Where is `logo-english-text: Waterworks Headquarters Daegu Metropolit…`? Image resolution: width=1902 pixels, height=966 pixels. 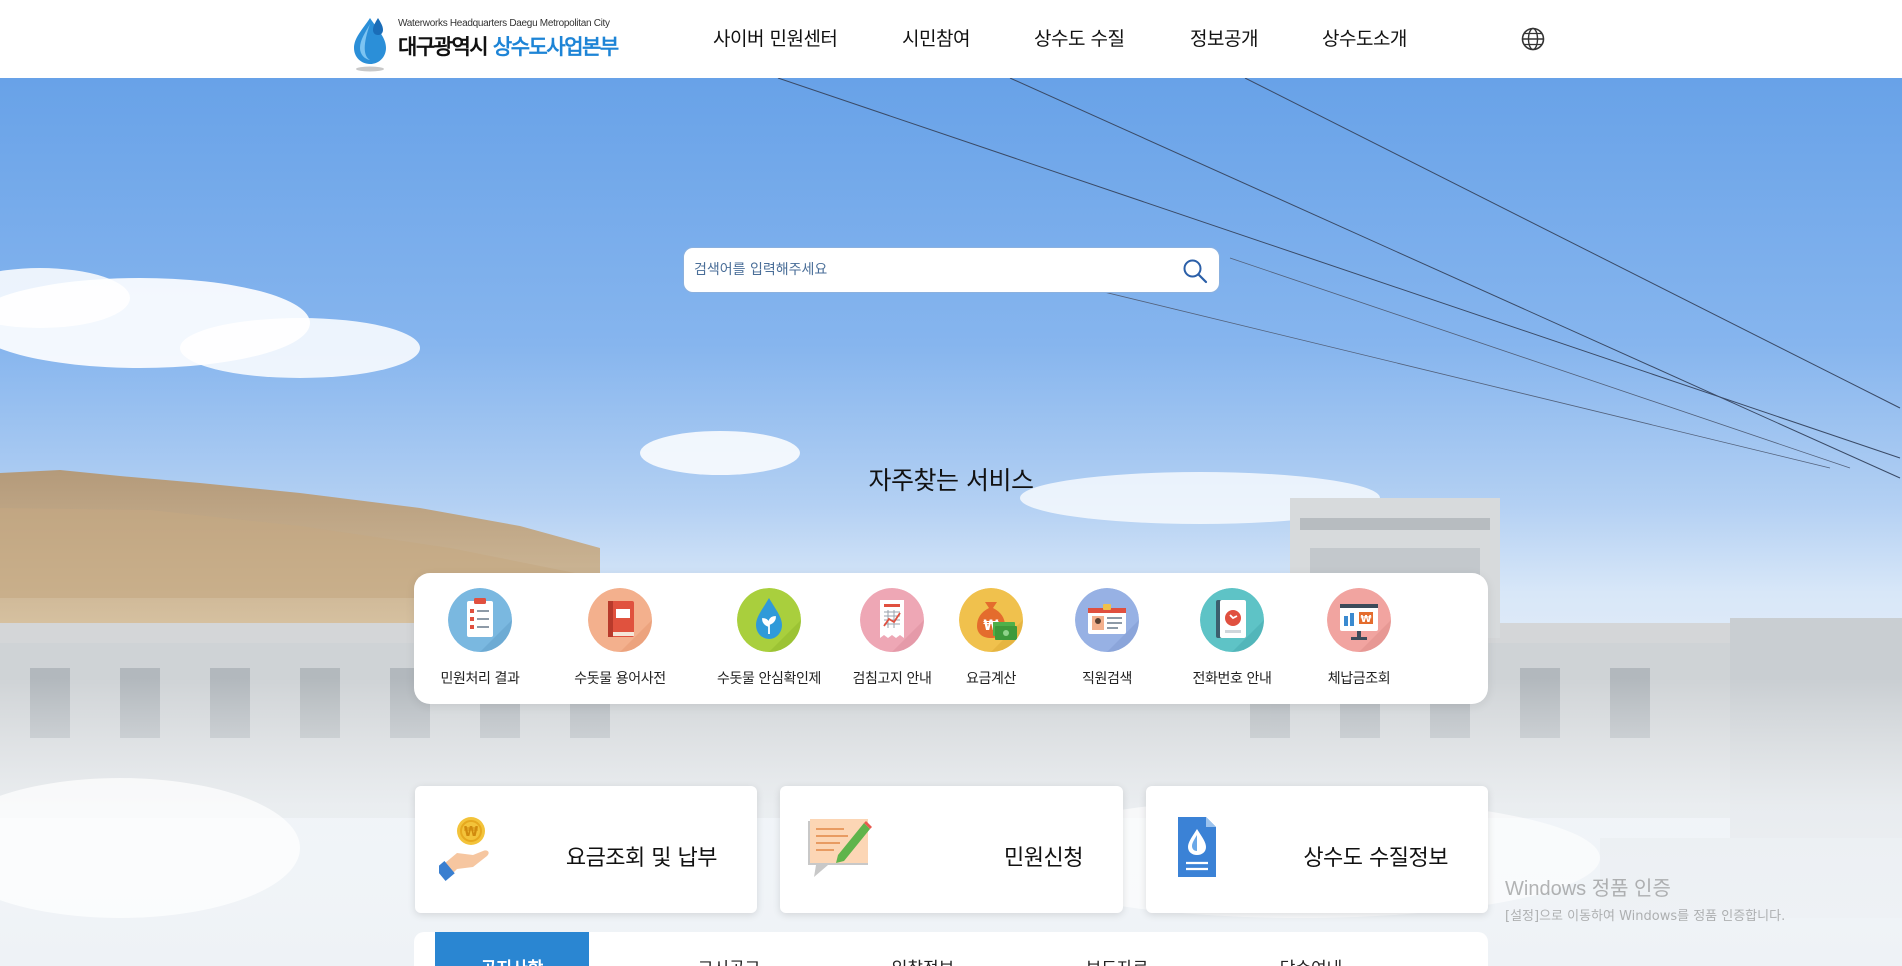
logo-english-text: Waterworks Headquarters Daegu Metropolit… is located at coordinates (504, 23).